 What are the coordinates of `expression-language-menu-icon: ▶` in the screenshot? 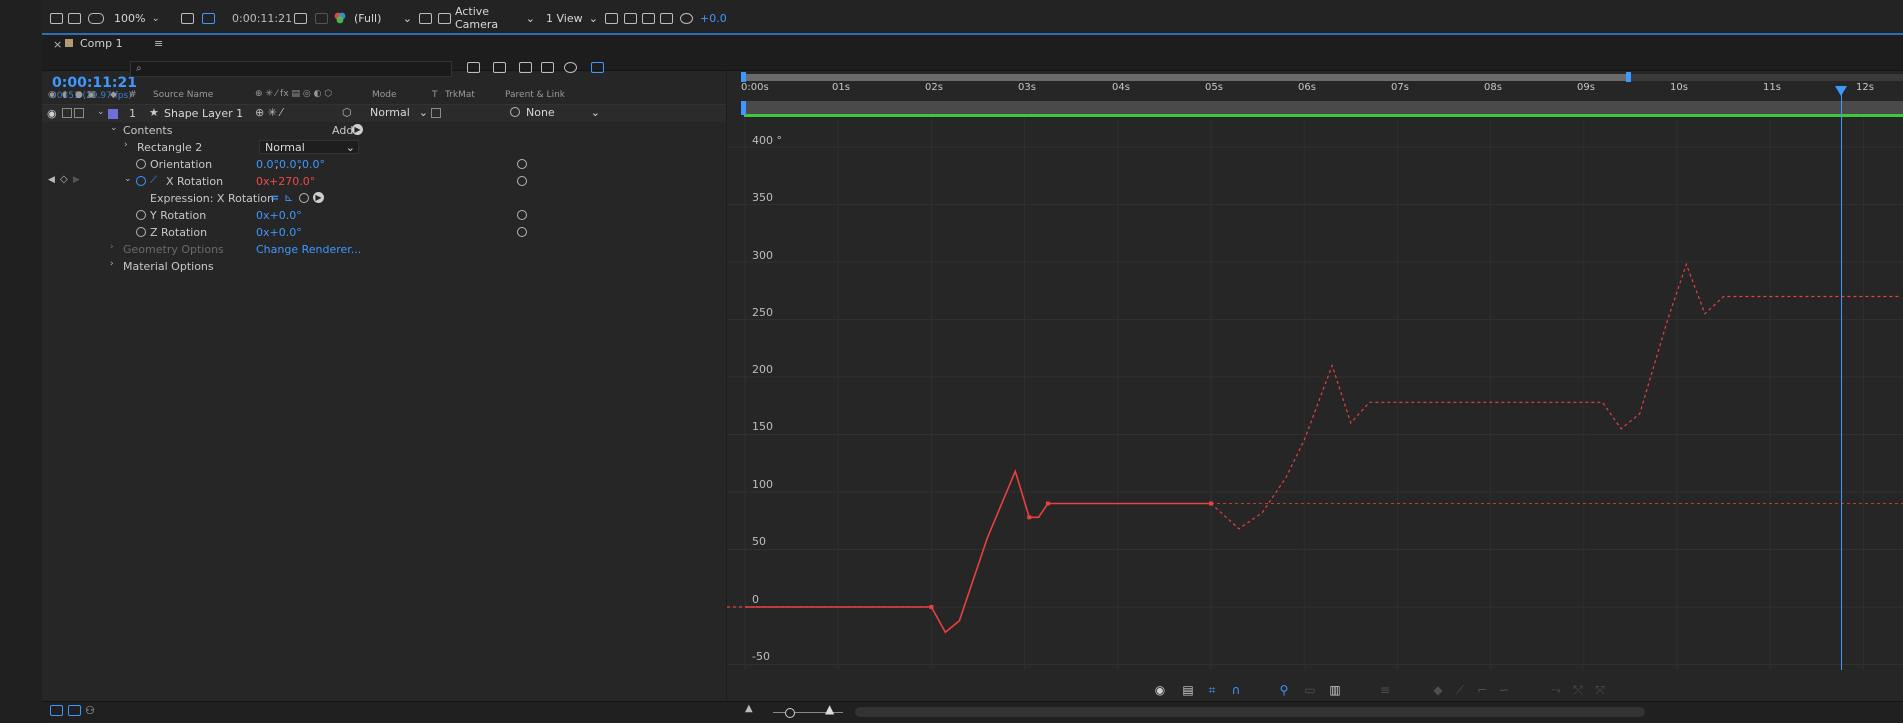 It's located at (318, 197).